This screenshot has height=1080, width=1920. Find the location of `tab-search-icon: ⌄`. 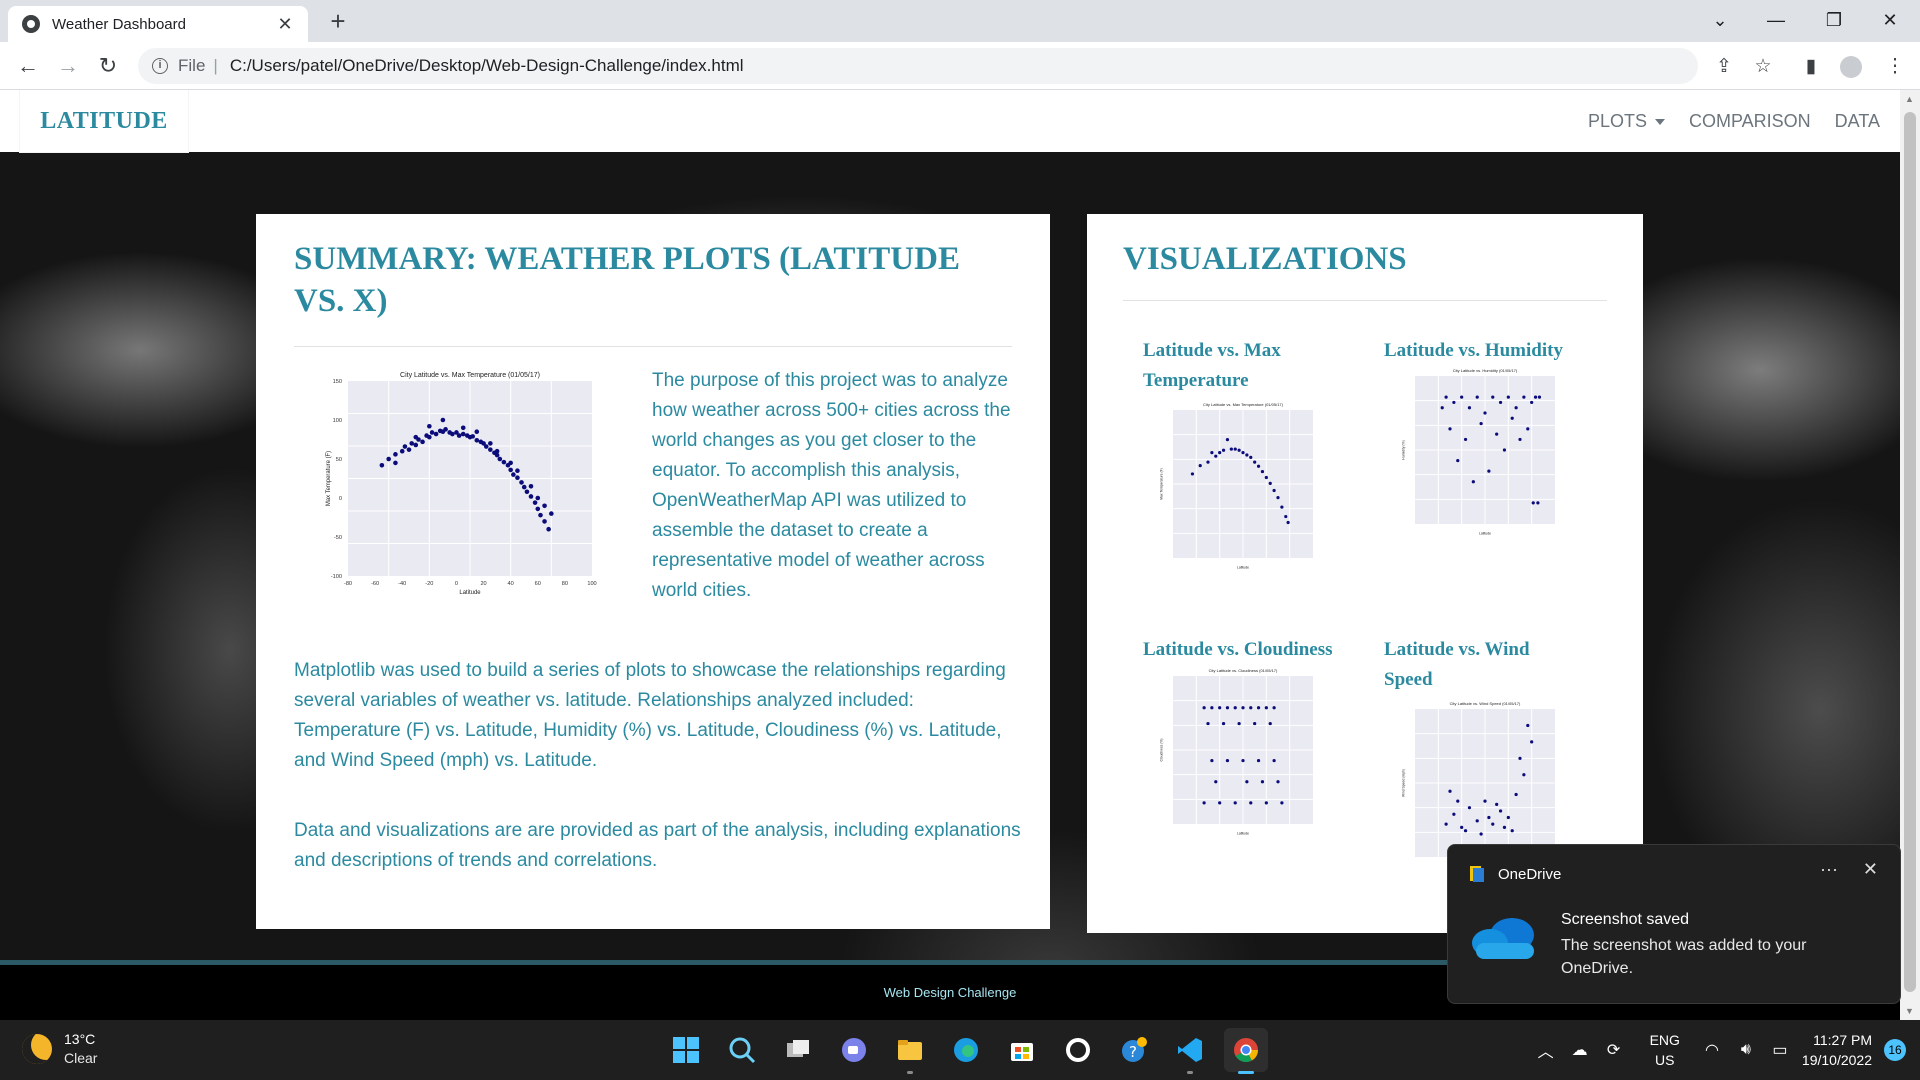

tab-search-icon: ⌄ is located at coordinates (1720, 20).